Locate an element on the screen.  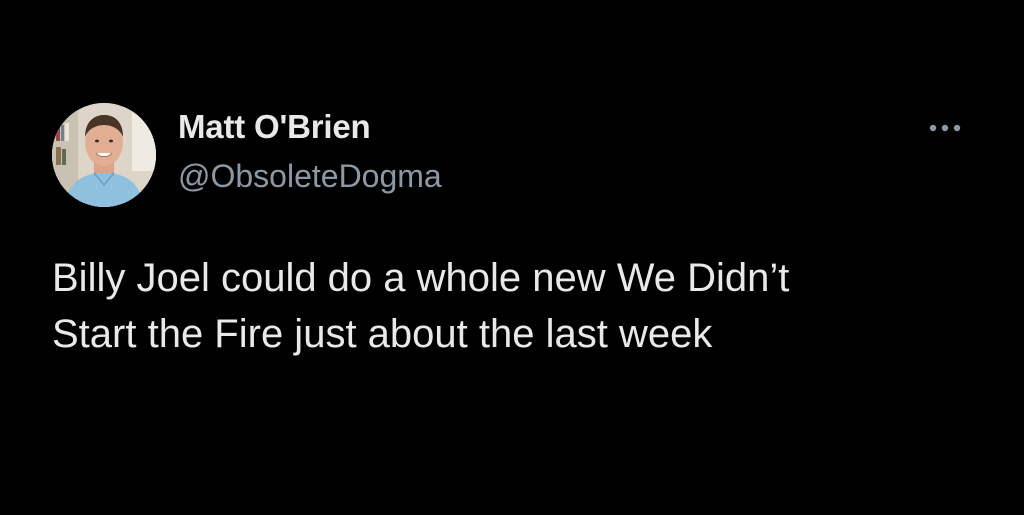
author-handle: @ObsoleteDogma is located at coordinates (310, 176).